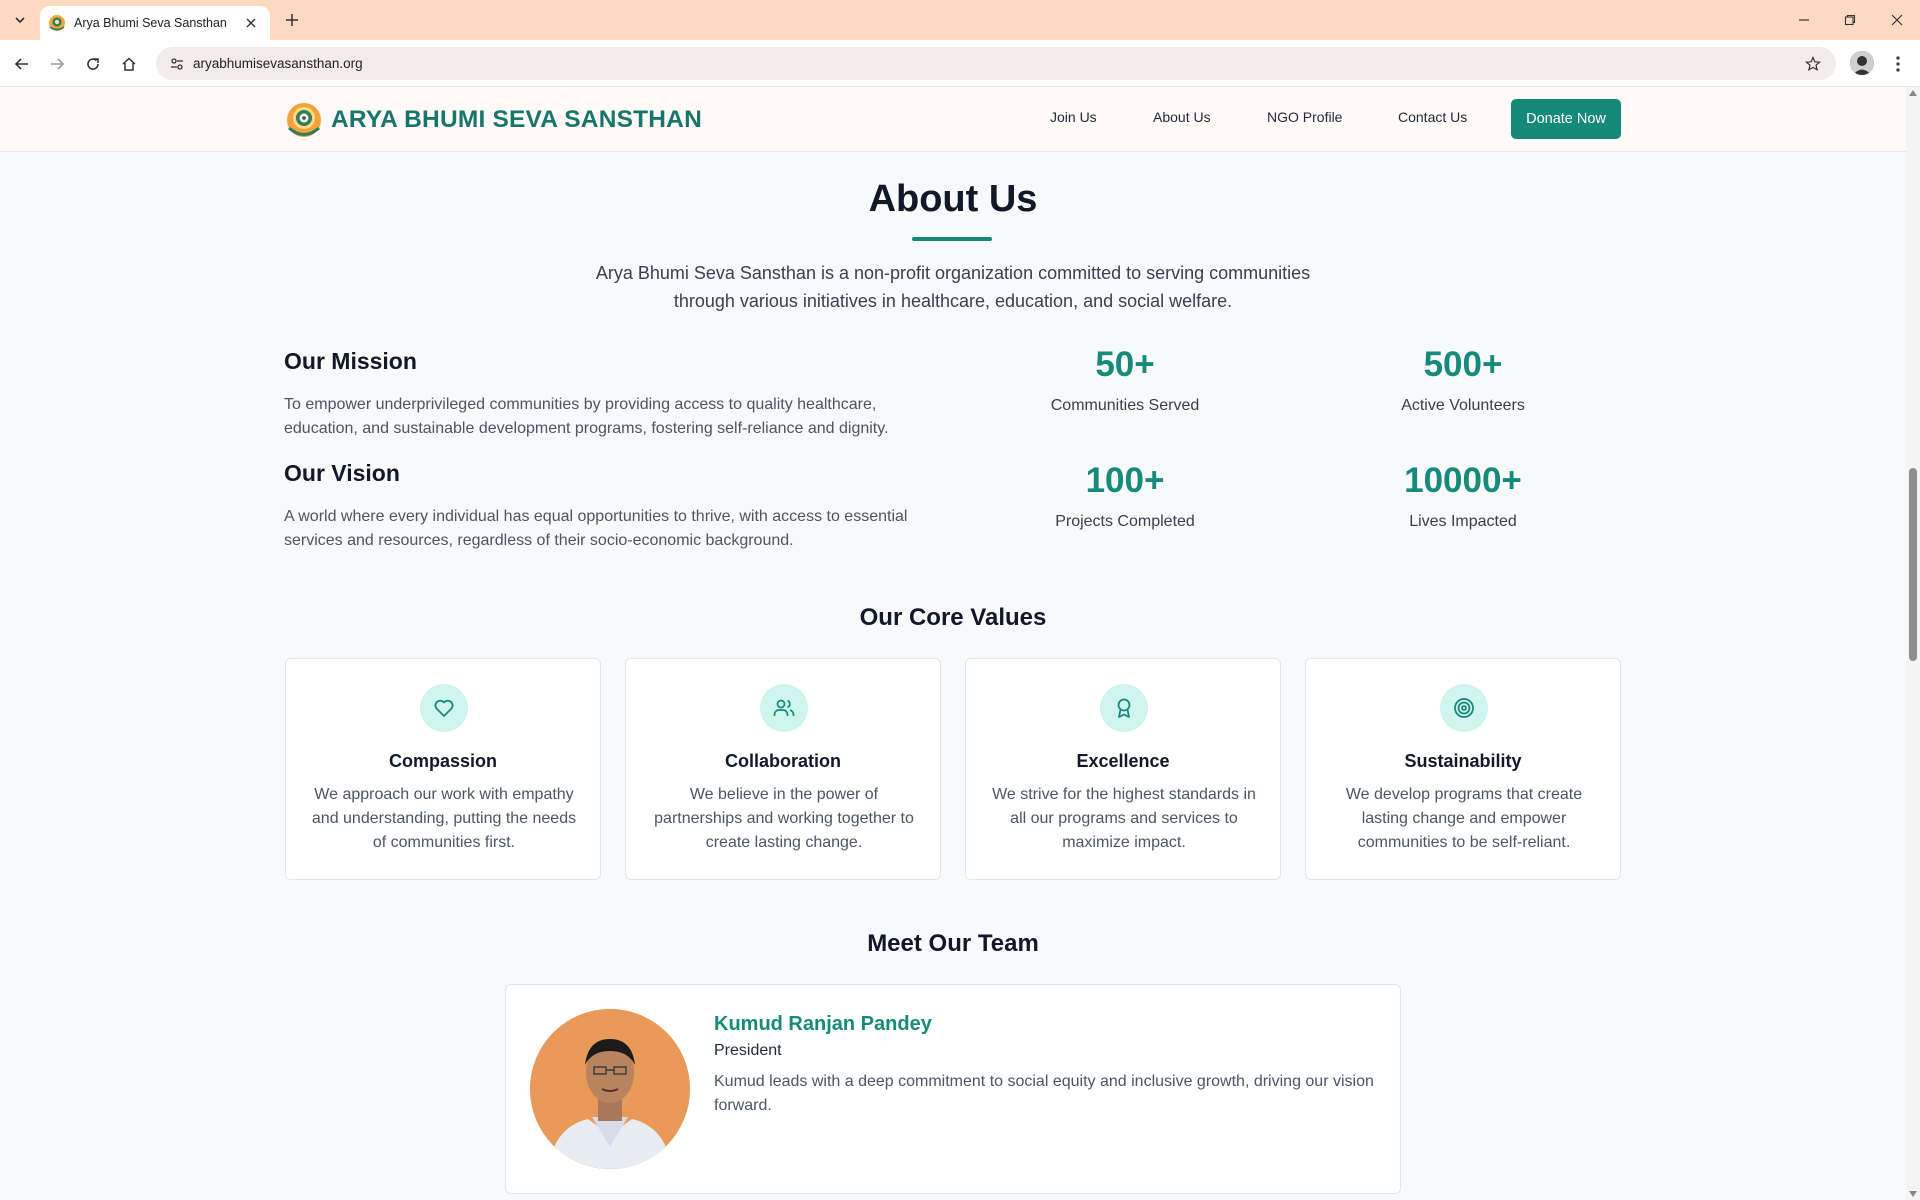 Image resolution: width=1920 pixels, height=1200 pixels. Describe the element at coordinates (57, 64) in the screenshot. I see `forward-arrow-icon` at that location.